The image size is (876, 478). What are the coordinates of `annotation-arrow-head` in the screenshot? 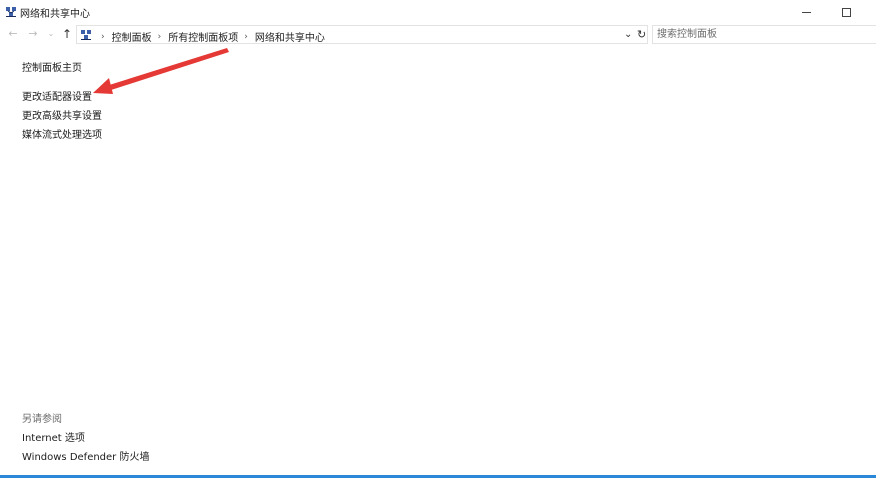 It's located at (103, 86).